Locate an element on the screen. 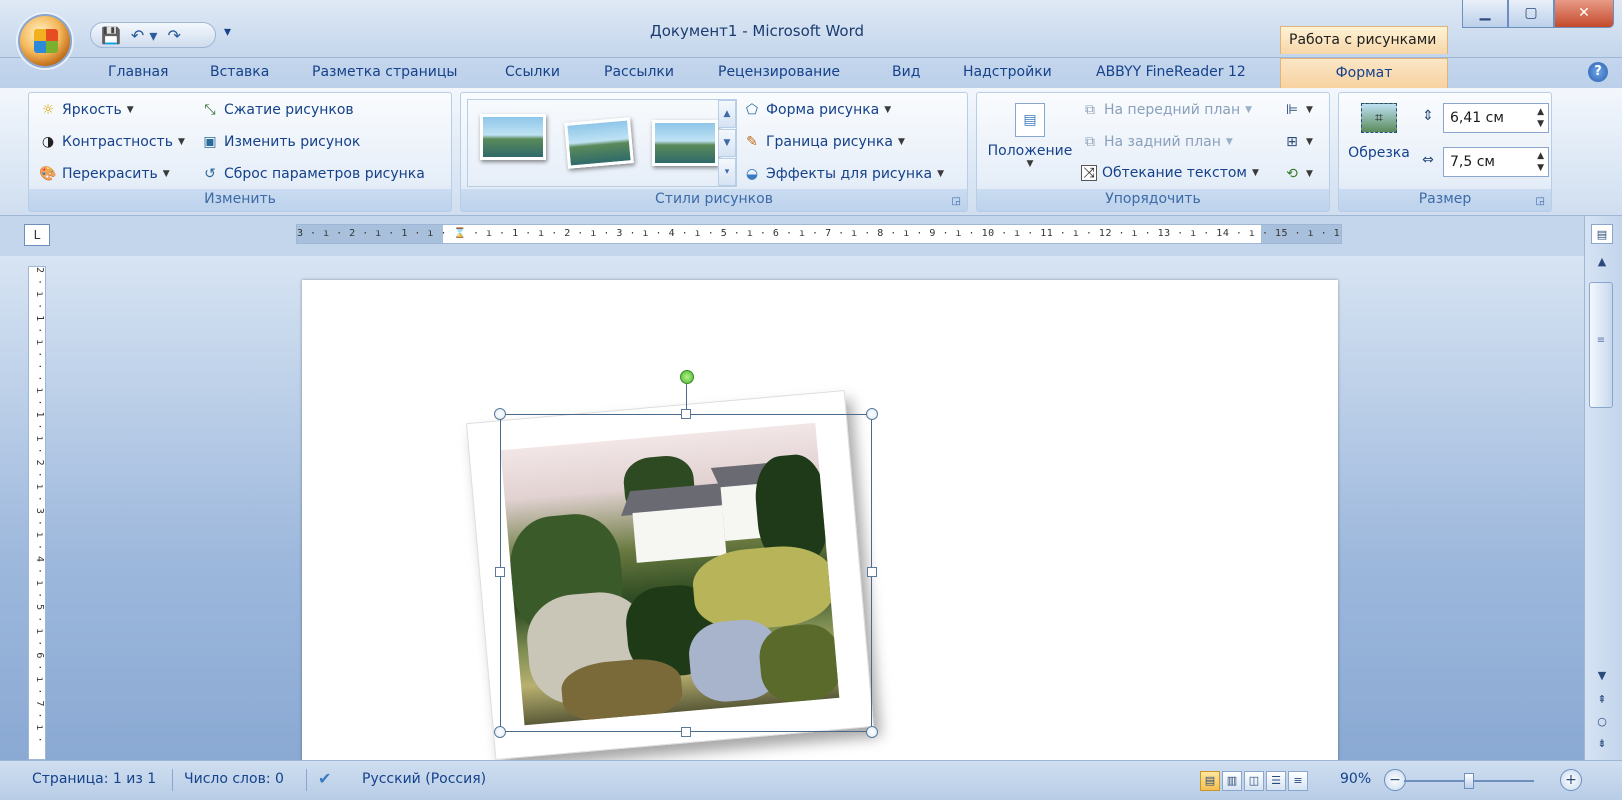 The width and height of the screenshot is (1622, 800). word-count: Число слов: 0 is located at coordinates (234, 779).